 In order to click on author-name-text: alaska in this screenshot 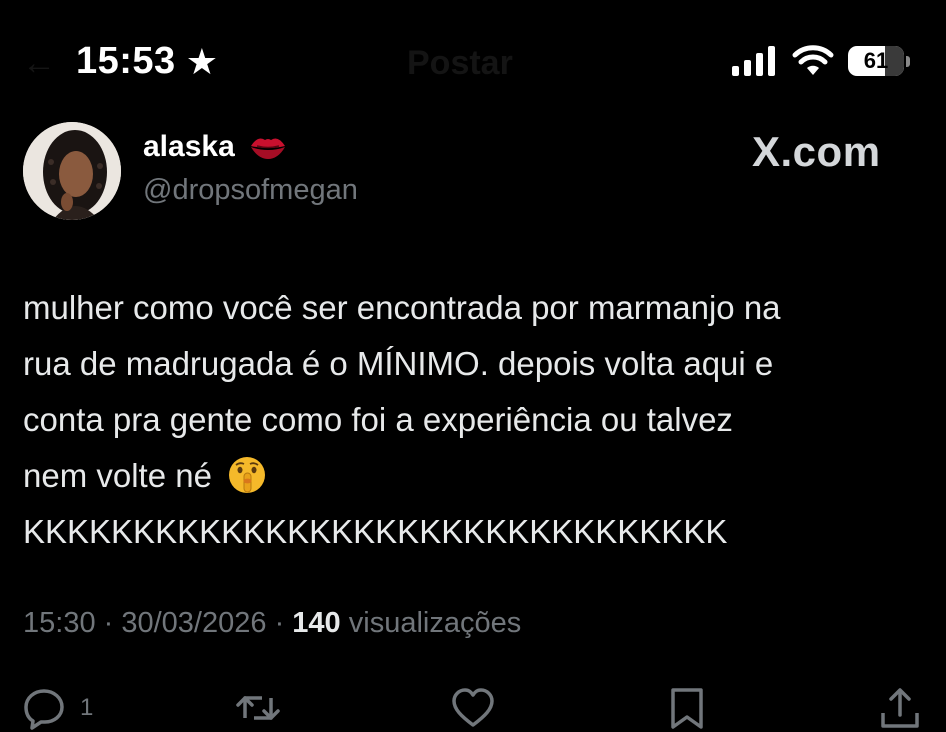, I will do `click(189, 146)`.